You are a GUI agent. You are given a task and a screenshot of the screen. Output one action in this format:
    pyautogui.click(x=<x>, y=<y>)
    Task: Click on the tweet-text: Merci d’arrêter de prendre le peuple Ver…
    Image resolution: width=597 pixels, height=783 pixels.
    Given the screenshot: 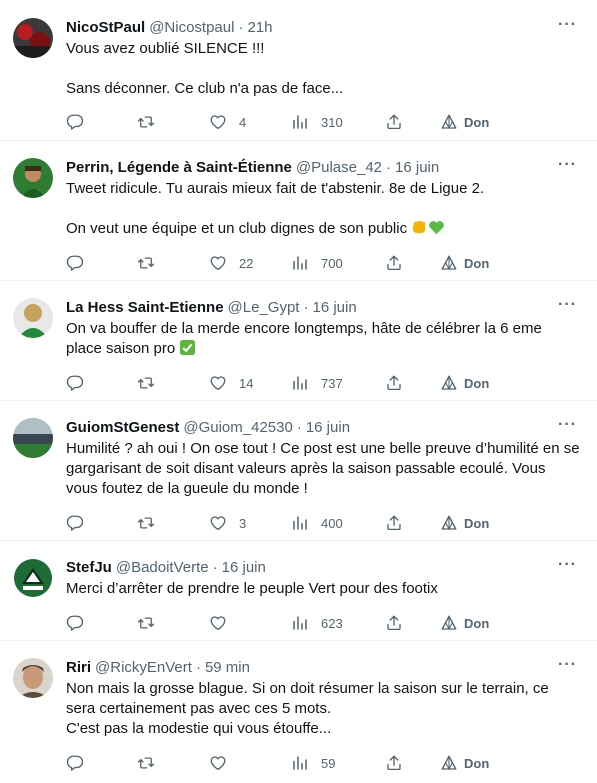 What is the action you would take?
    pyautogui.click(x=252, y=588)
    